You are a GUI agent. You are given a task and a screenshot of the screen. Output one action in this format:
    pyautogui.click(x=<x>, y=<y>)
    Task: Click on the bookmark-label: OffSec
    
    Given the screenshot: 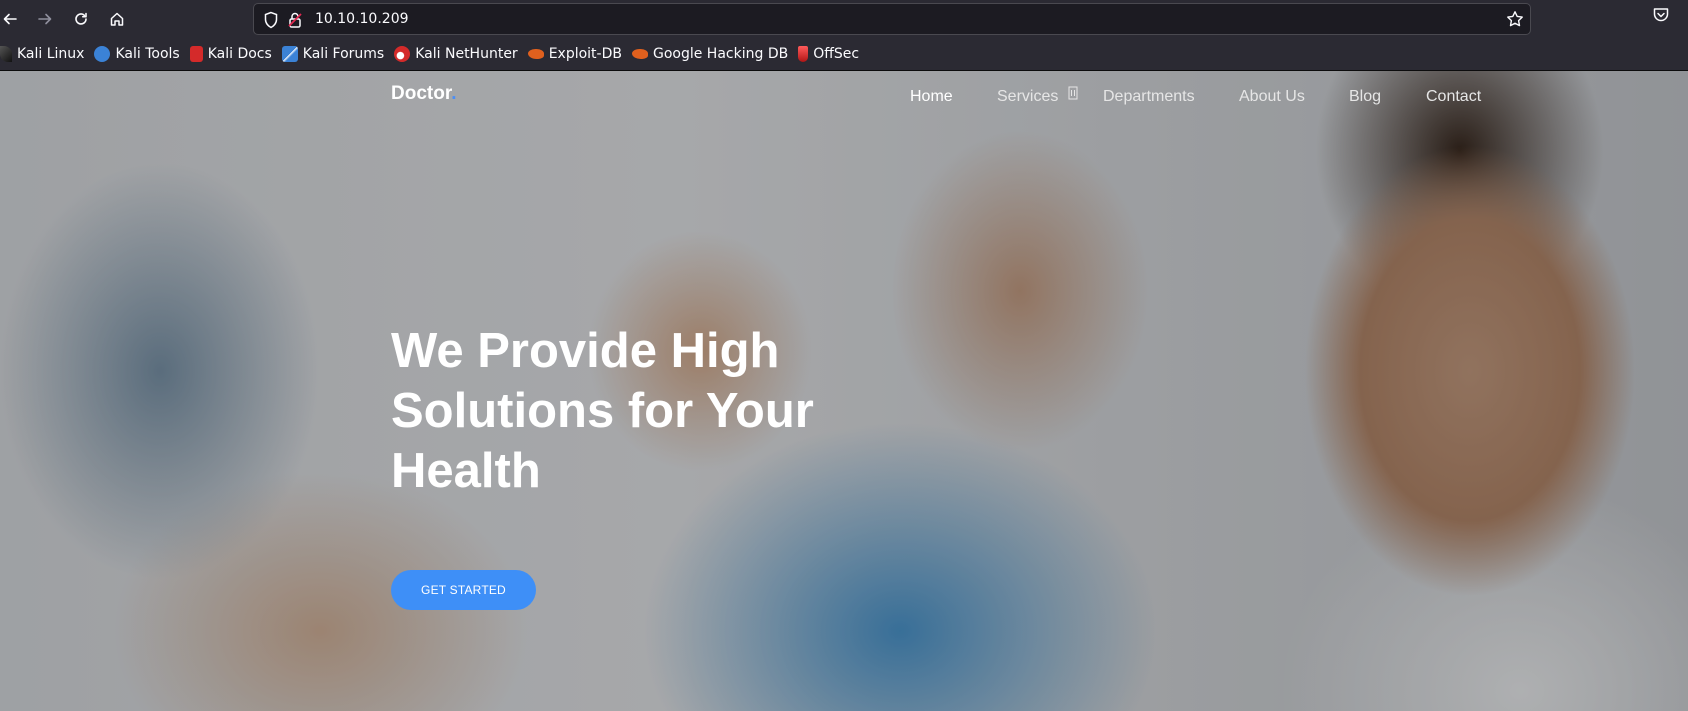 What is the action you would take?
    pyautogui.click(x=836, y=53)
    